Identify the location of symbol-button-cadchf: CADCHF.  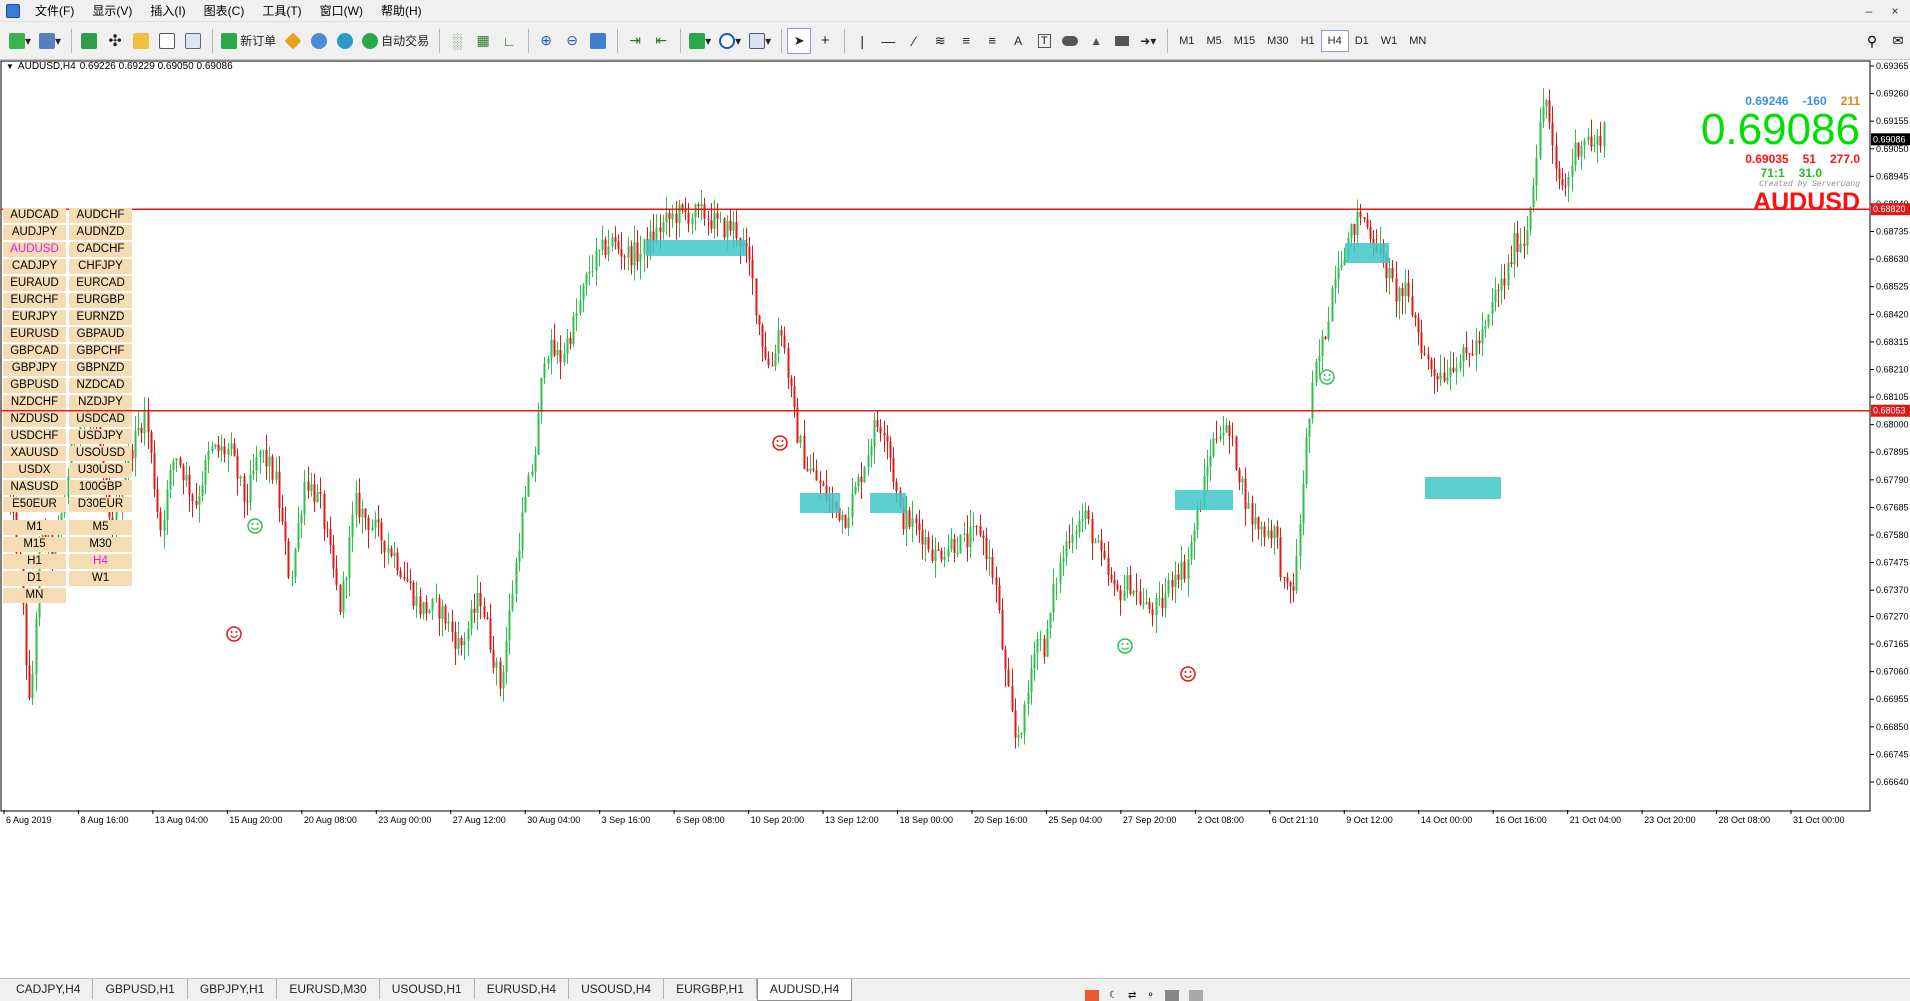
(100, 249).